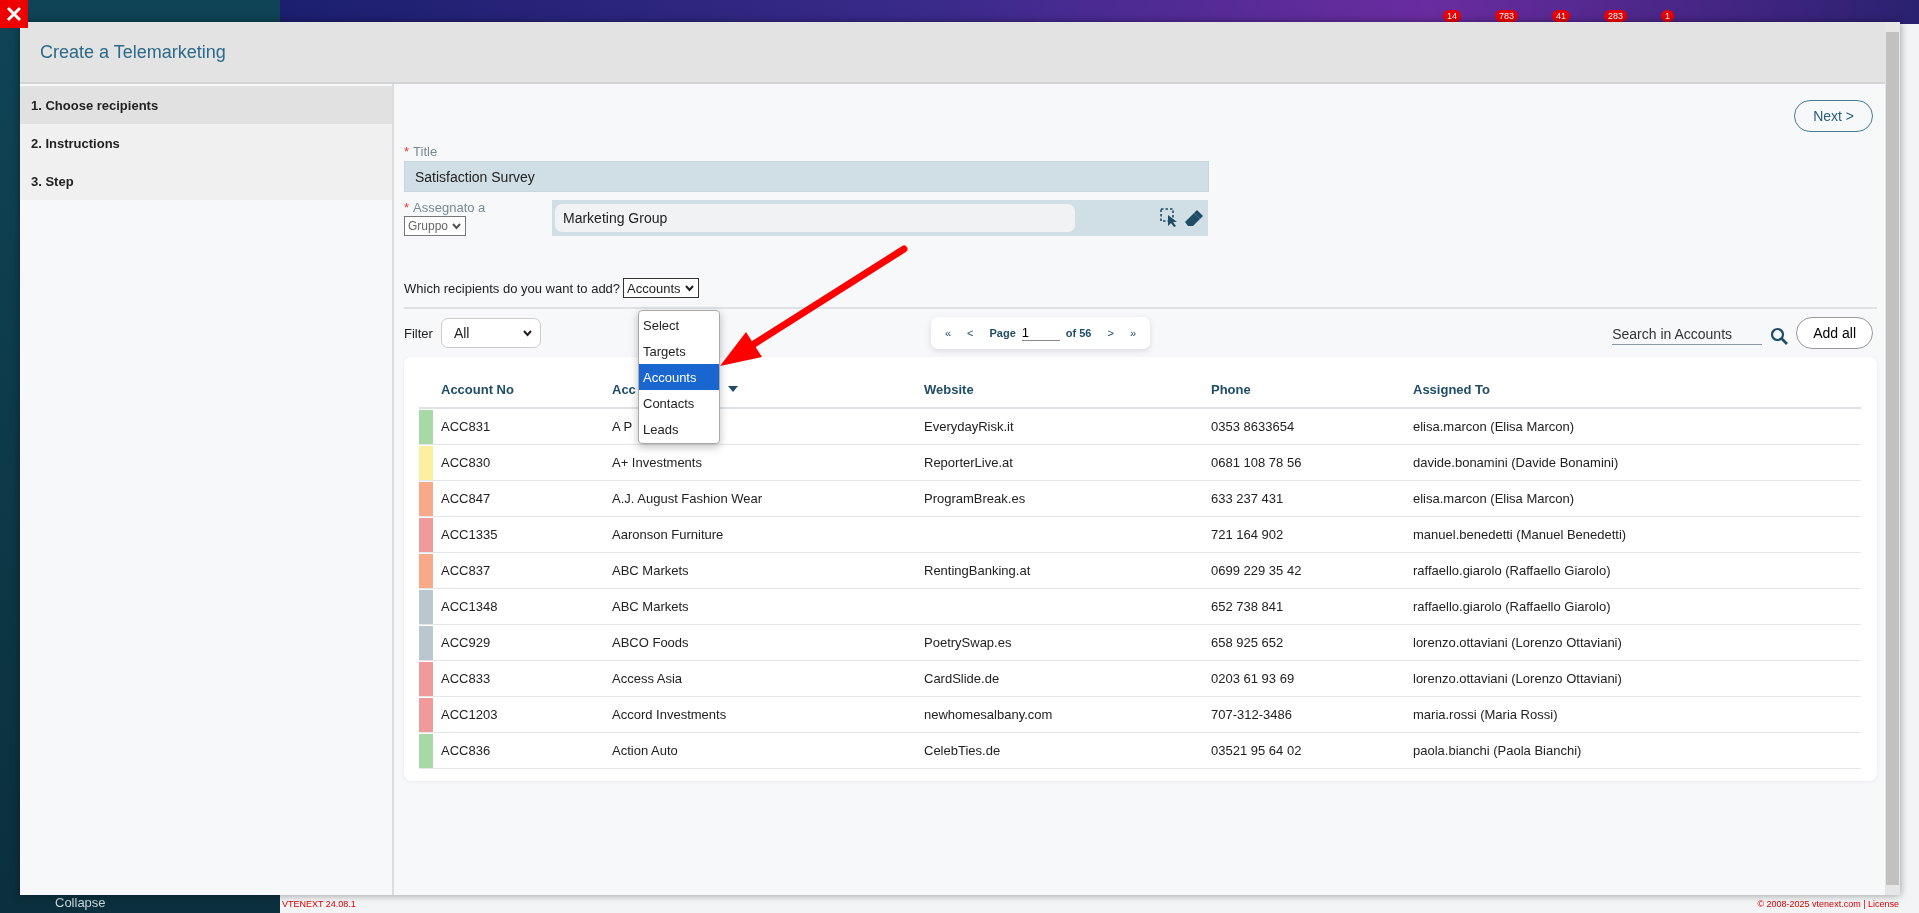 The image size is (1919, 913). I want to click on recipients-question: Which recipients do you want to add?, so click(512, 288).